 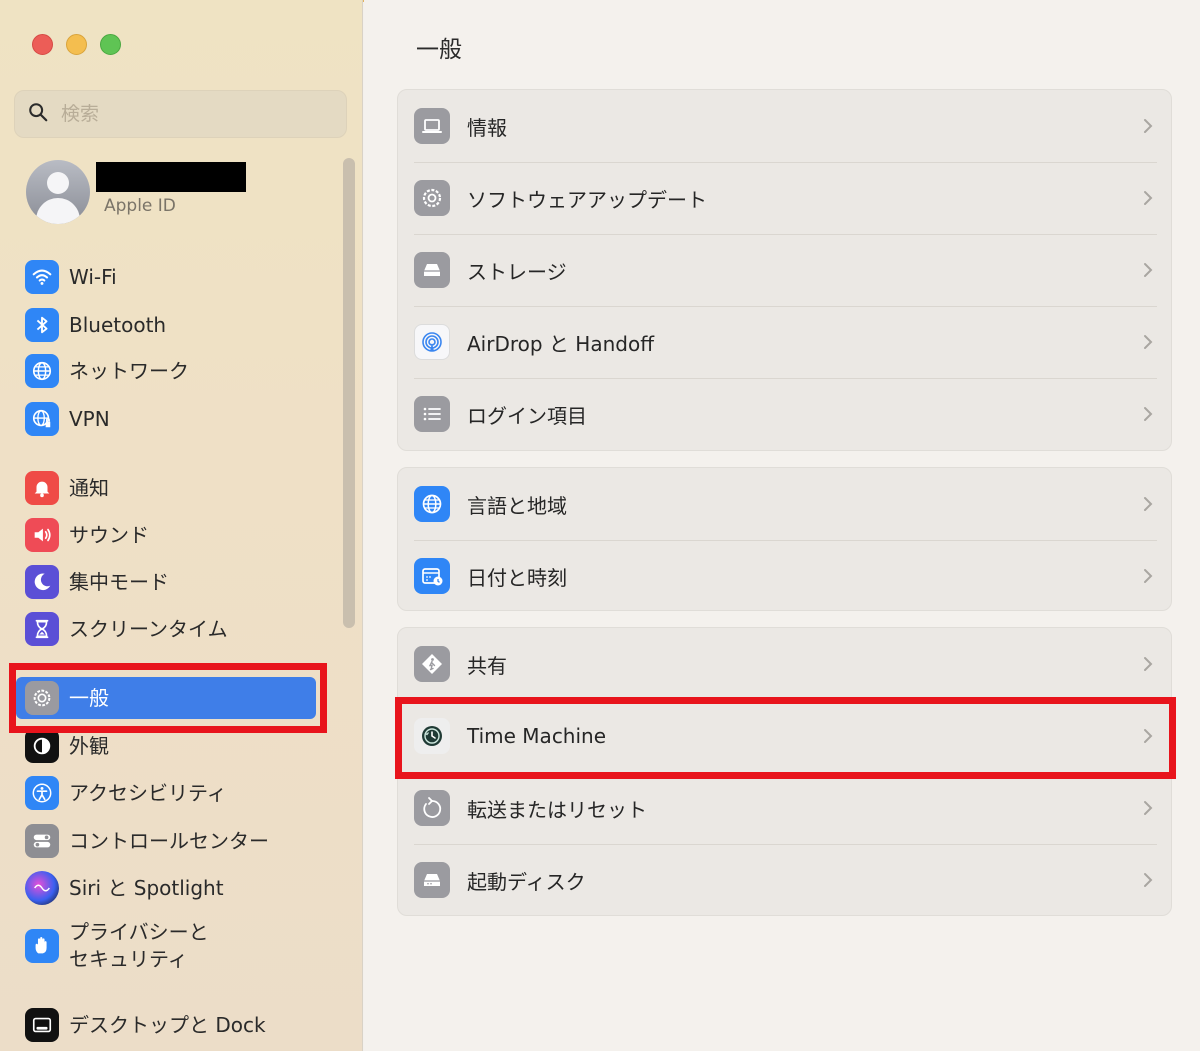 I want to click on sidebar-item-label: 通知, so click(x=89, y=487).